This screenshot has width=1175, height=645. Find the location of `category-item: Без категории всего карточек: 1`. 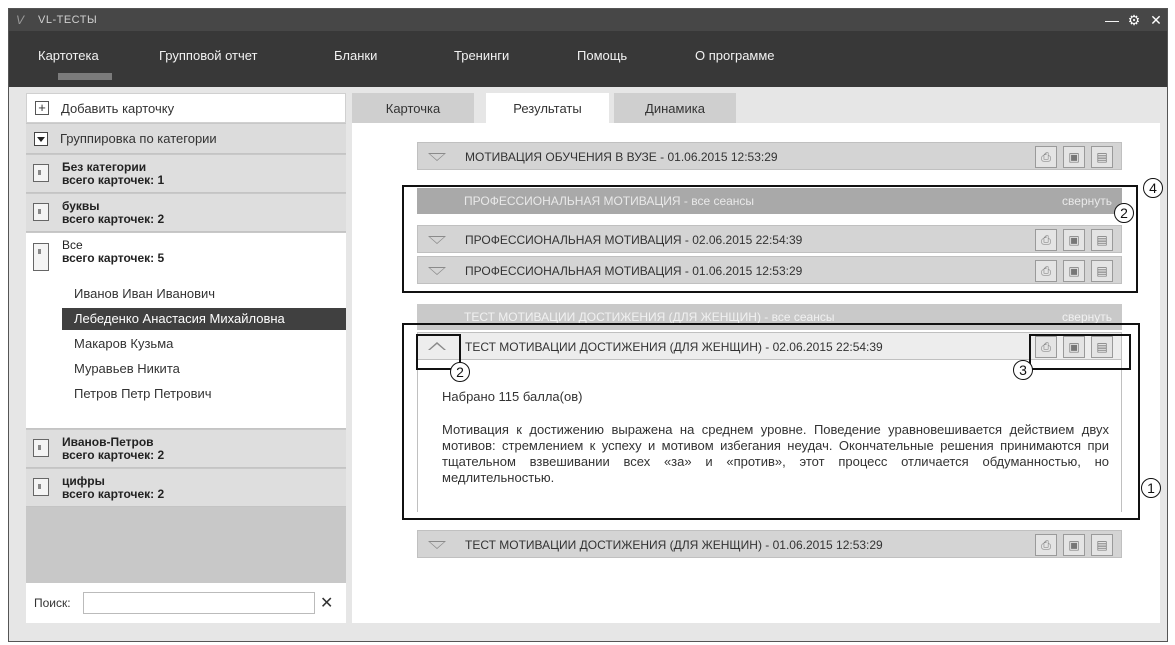

category-item: Без категории всего карточек: 1 is located at coordinates (186, 174).